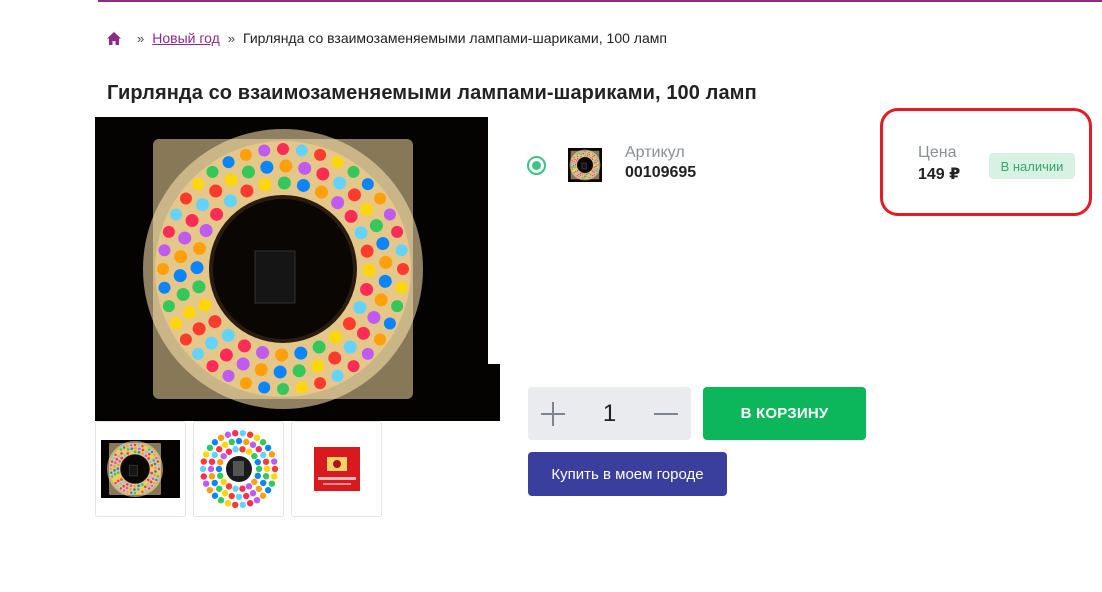  Describe the element at coordinates (666, 414) in the screenshot. I see `quantity-decrease-button` at that location.